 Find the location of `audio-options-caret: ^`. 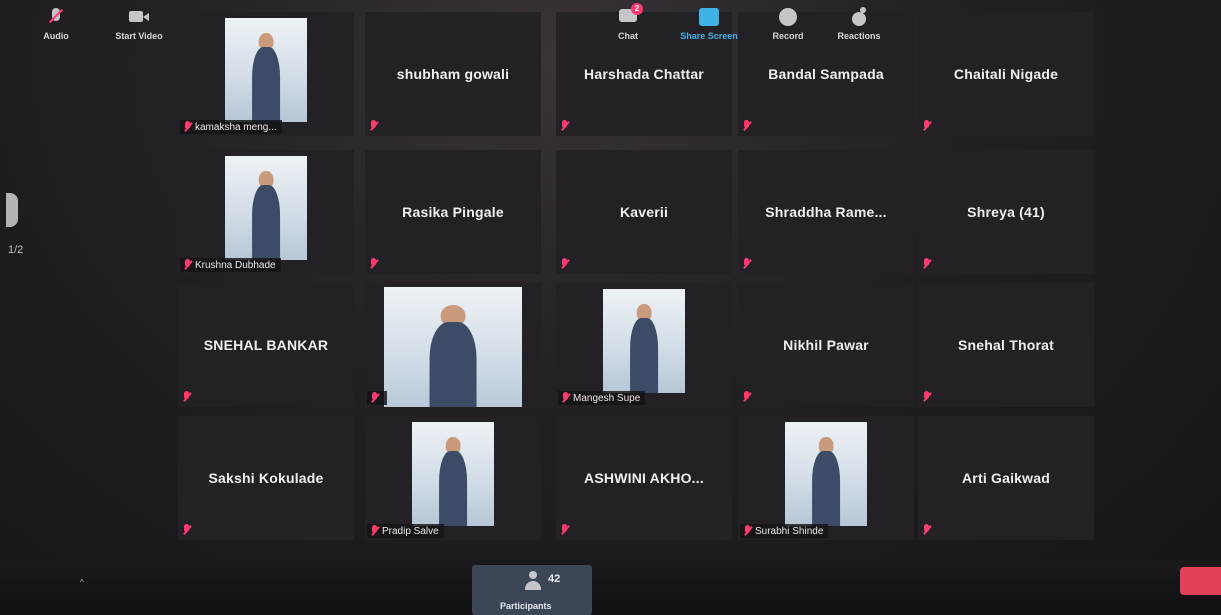

audio-options-caret: ^ is located at coordinates (82, 582).